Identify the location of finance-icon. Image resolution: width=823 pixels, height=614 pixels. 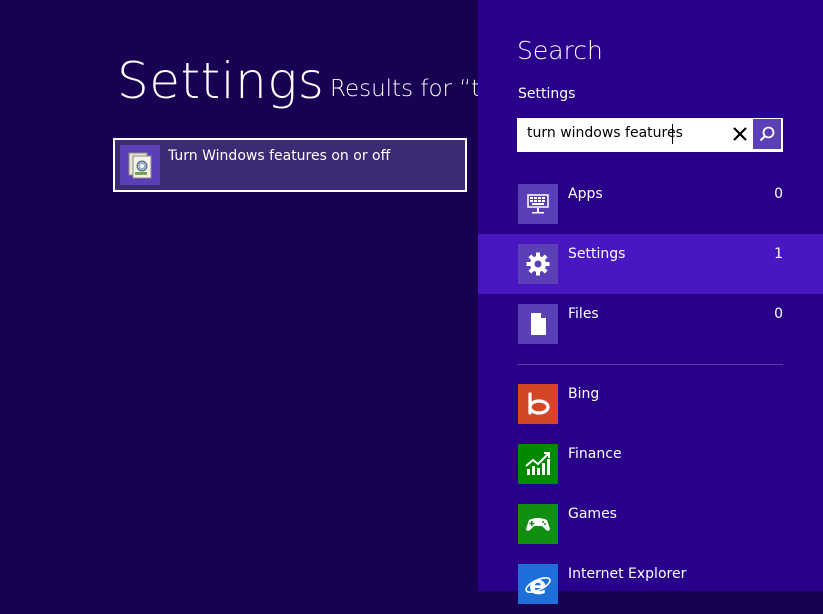
(538, 464).